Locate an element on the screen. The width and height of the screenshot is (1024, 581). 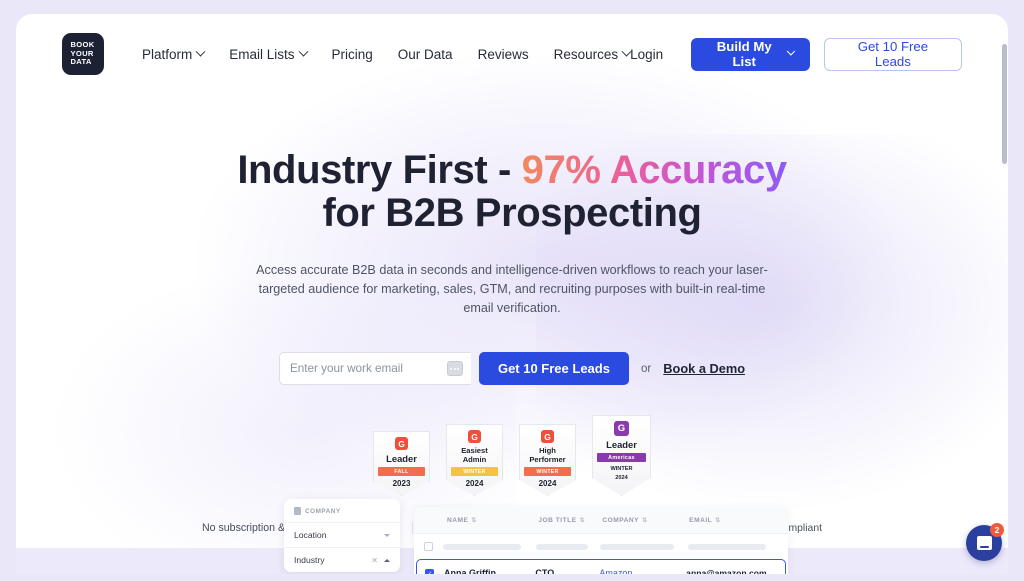
filter-controls is located at coordinates (387, 535).